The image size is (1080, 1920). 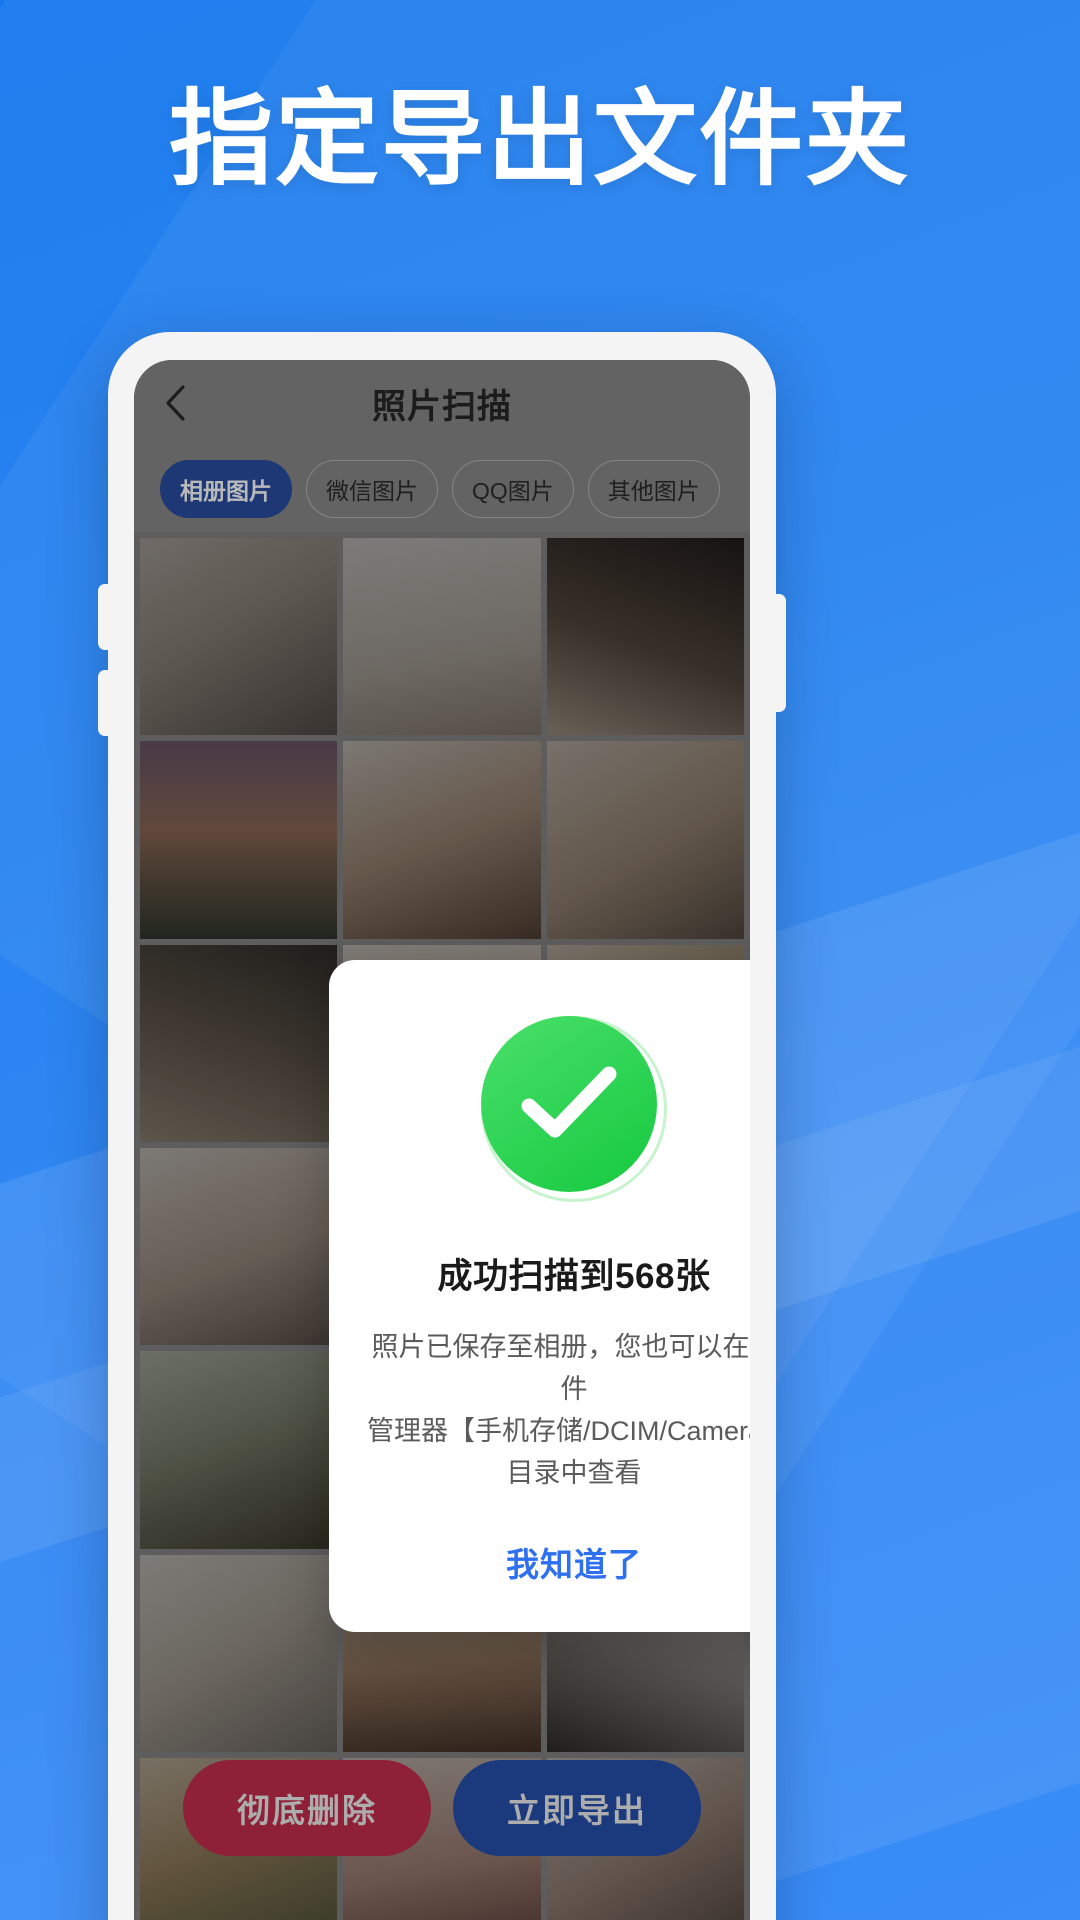 I want to click on filter-tabs: 相册图片 微信图片 QQ图片 其他图片, so click(x=442, y=489).